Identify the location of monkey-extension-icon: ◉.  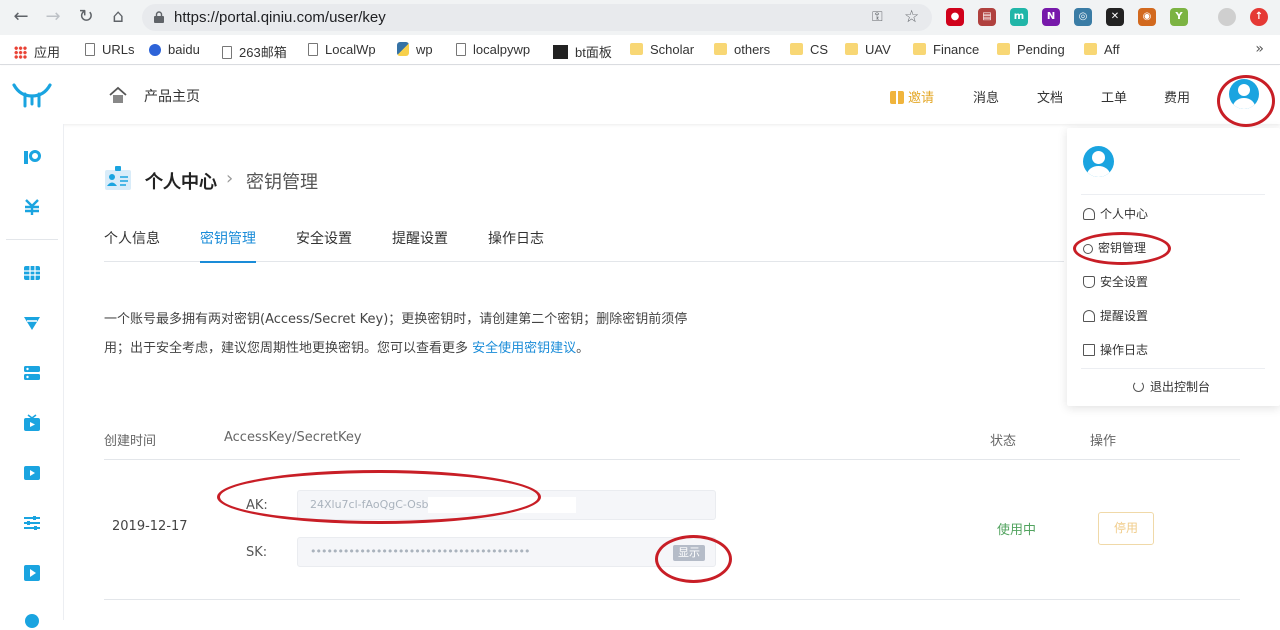
(1147, 17).